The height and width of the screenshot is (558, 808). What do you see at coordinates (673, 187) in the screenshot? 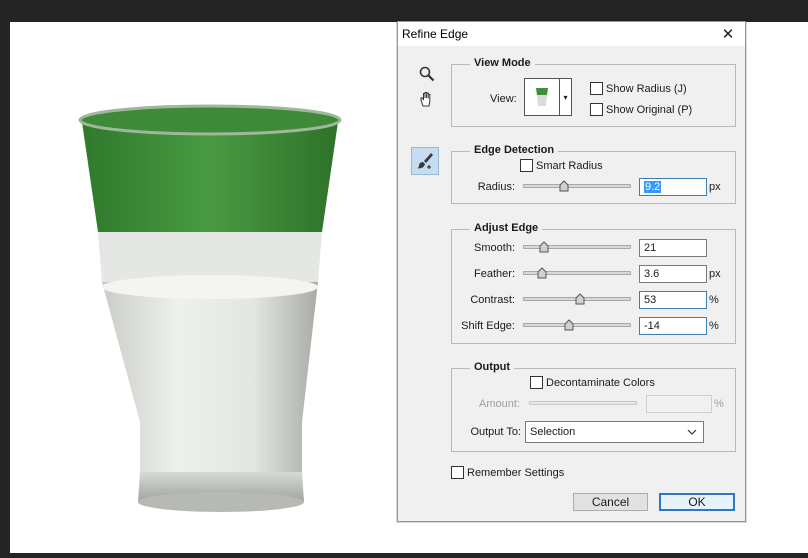
I see `radius-input: 9.2` at bounding box center [673, 187].